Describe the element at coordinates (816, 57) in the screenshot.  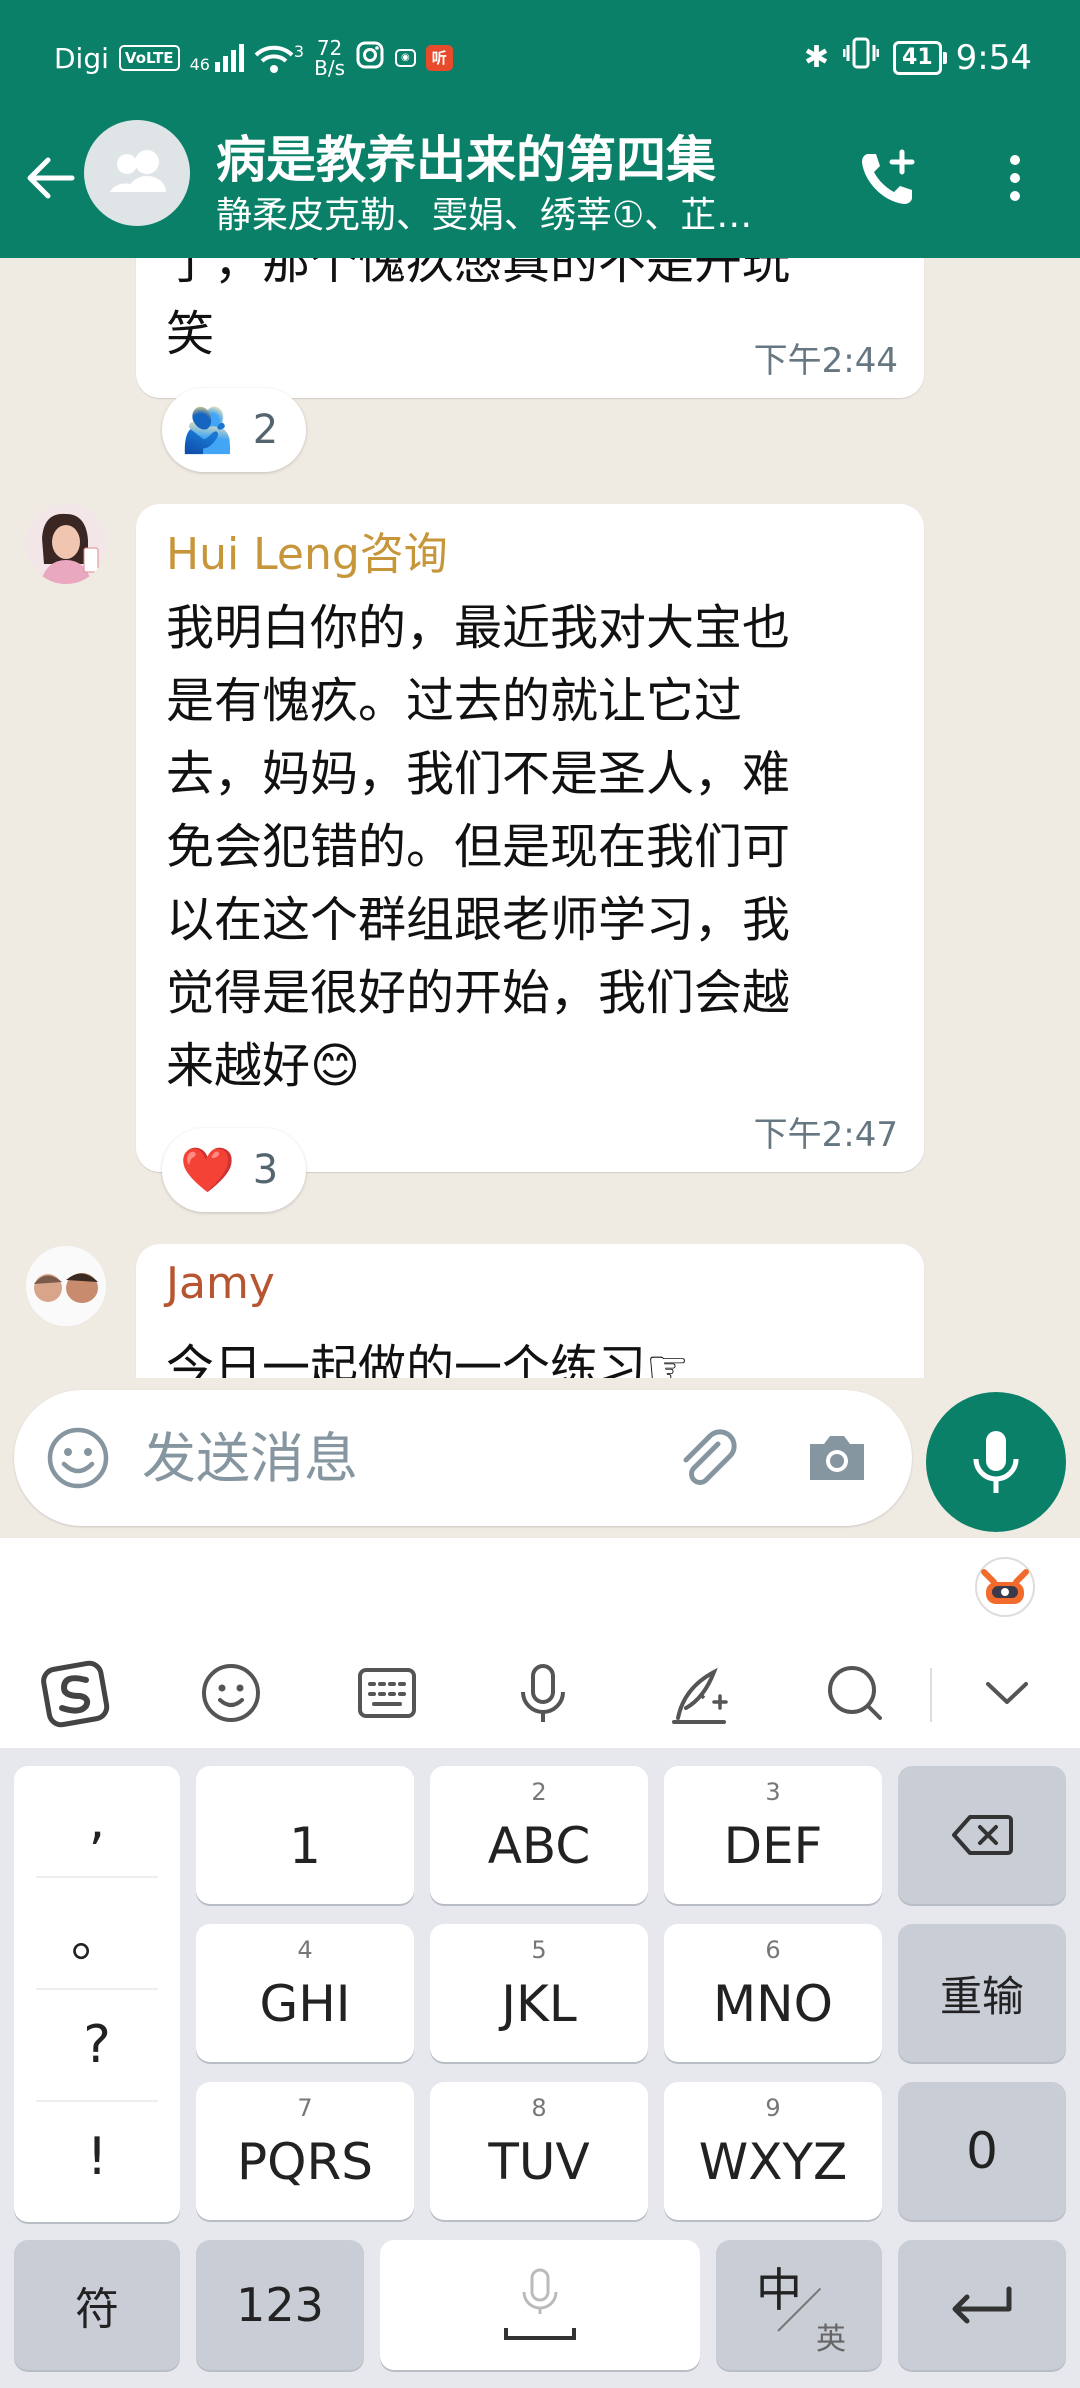
I see `bluetooth-icon: ✱` at that location.